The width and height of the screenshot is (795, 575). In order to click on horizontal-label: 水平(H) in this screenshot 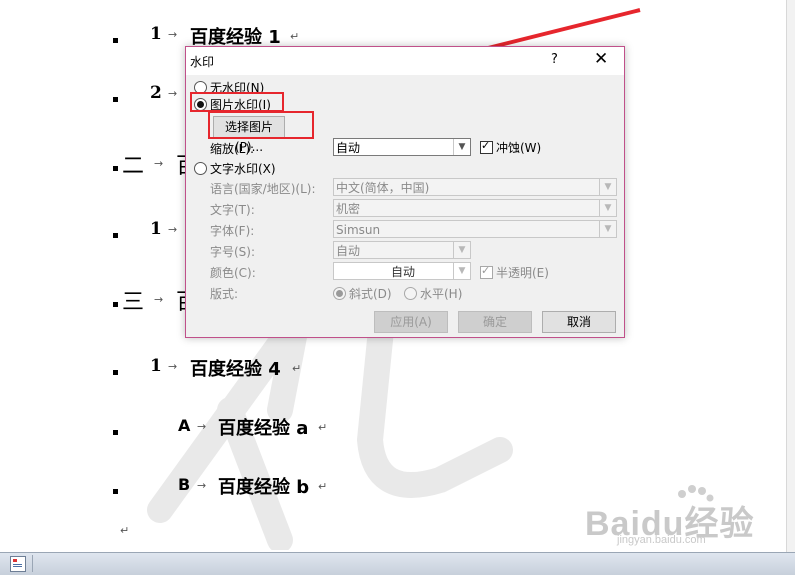, I will do `click(441, 294)`.